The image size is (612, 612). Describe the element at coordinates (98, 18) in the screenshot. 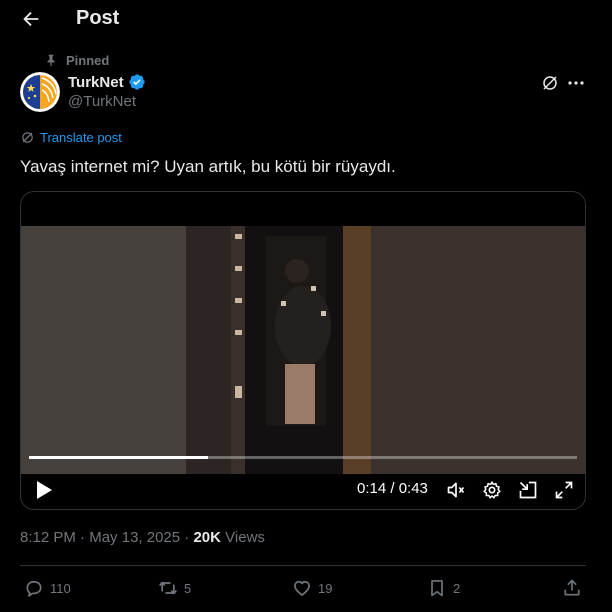

I see `page-title: Post` at that location.